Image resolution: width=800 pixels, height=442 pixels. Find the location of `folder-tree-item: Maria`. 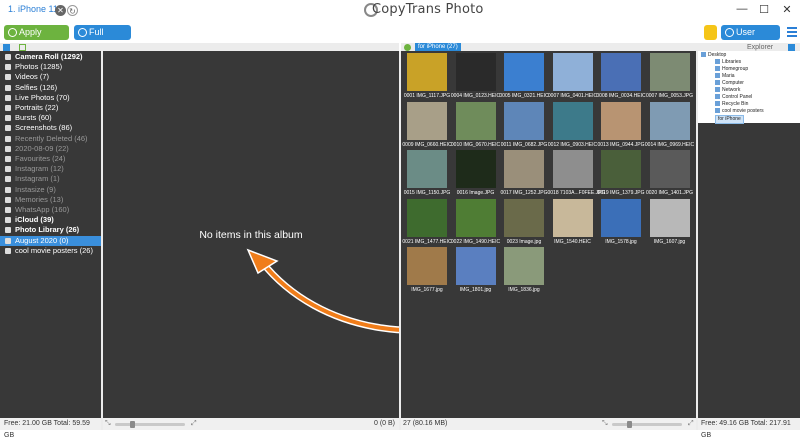

folder-tree-item: Maria is located at coordinates (725, 76).